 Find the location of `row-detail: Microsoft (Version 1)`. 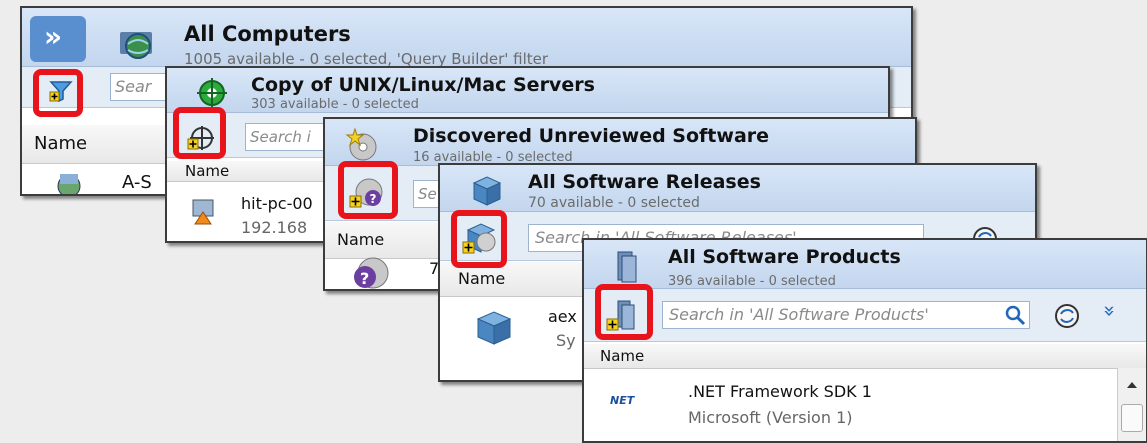

row-detail: Microsoft (Version 1) is located at coordinates (770, 417).